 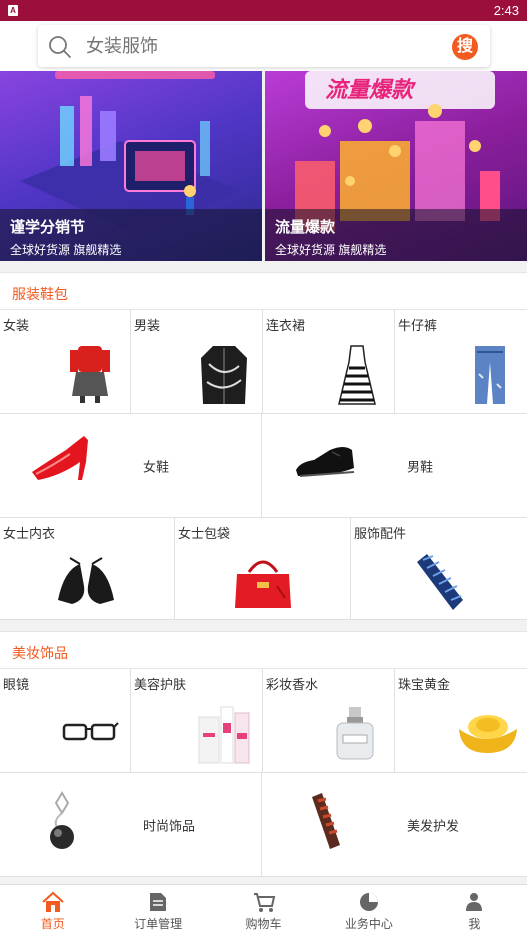 I want to click on category-label: 服饰配件, so click(x=380, y=533).